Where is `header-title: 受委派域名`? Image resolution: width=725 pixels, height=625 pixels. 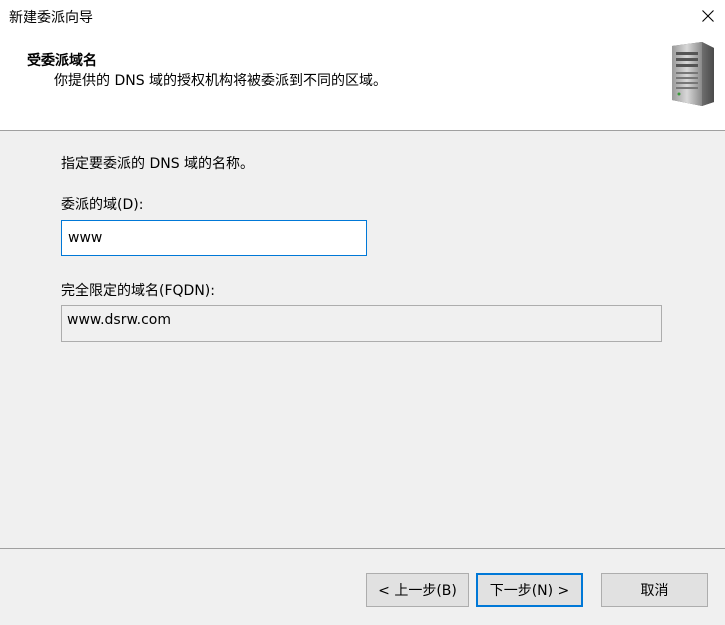
header-title: 受委派域名 is located at coordinates (62, 61).